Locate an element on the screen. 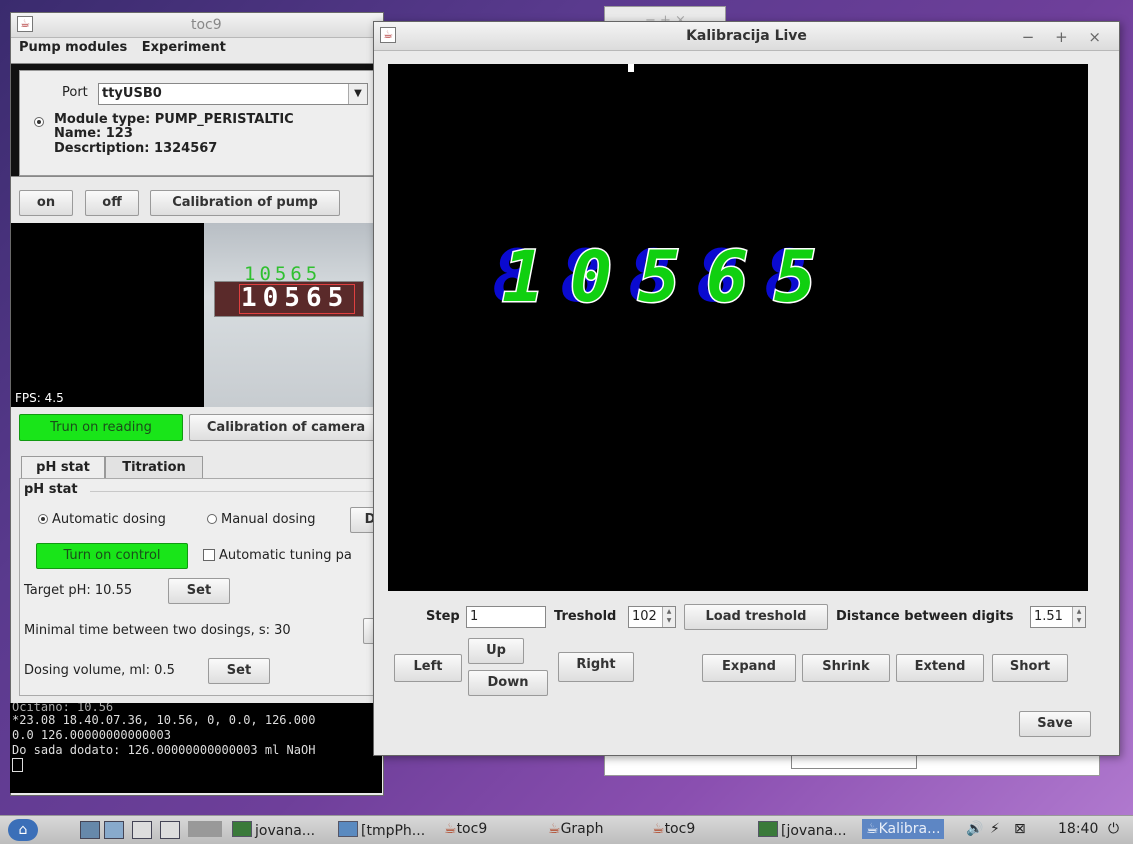 This screenshot has width=1133, height=844. pump-display: 10565 is located at coordinates (289, 299).